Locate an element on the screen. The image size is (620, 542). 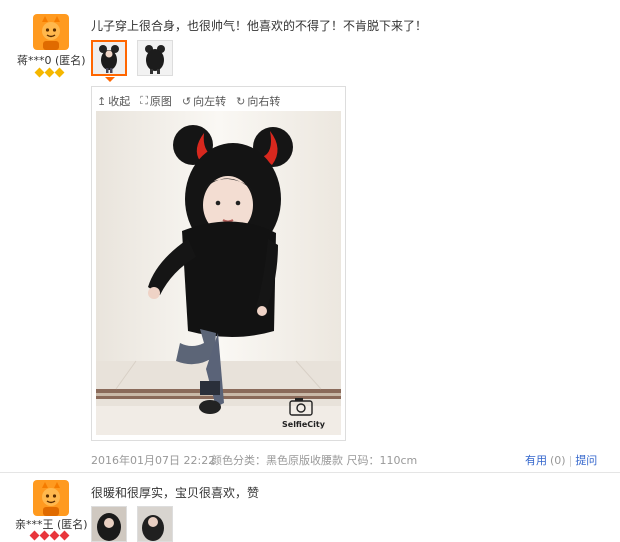
reviewer-name: 亲***王 (匿名) is located at coordinates (51, 524).